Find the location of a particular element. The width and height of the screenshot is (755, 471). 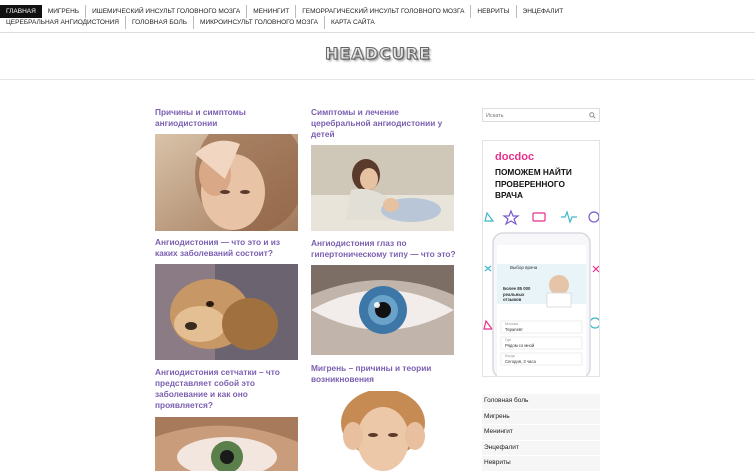

nav-item-sitemap: Карта сайта is located at coordinates (353, 22).